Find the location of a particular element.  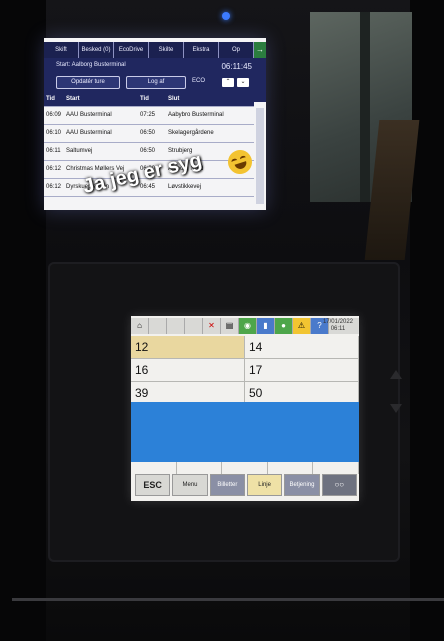

operation-button: Betjening is located at coordinates (302, 485).